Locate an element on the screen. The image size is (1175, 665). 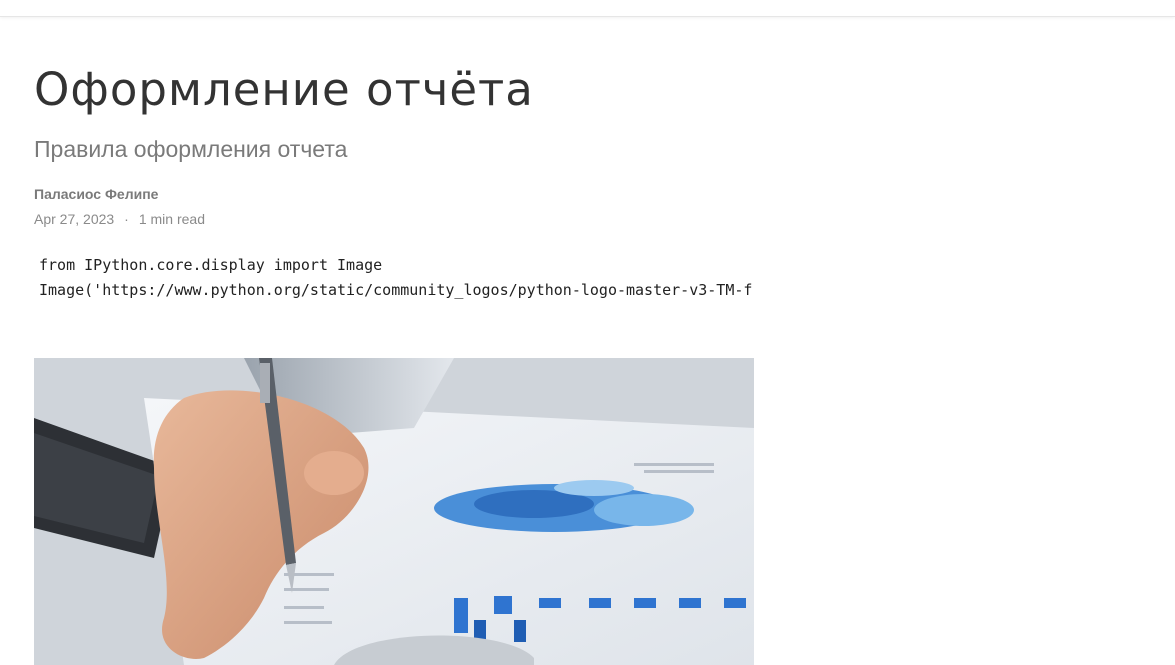
read-time: 1 min read is located at coordinates (171, 219).